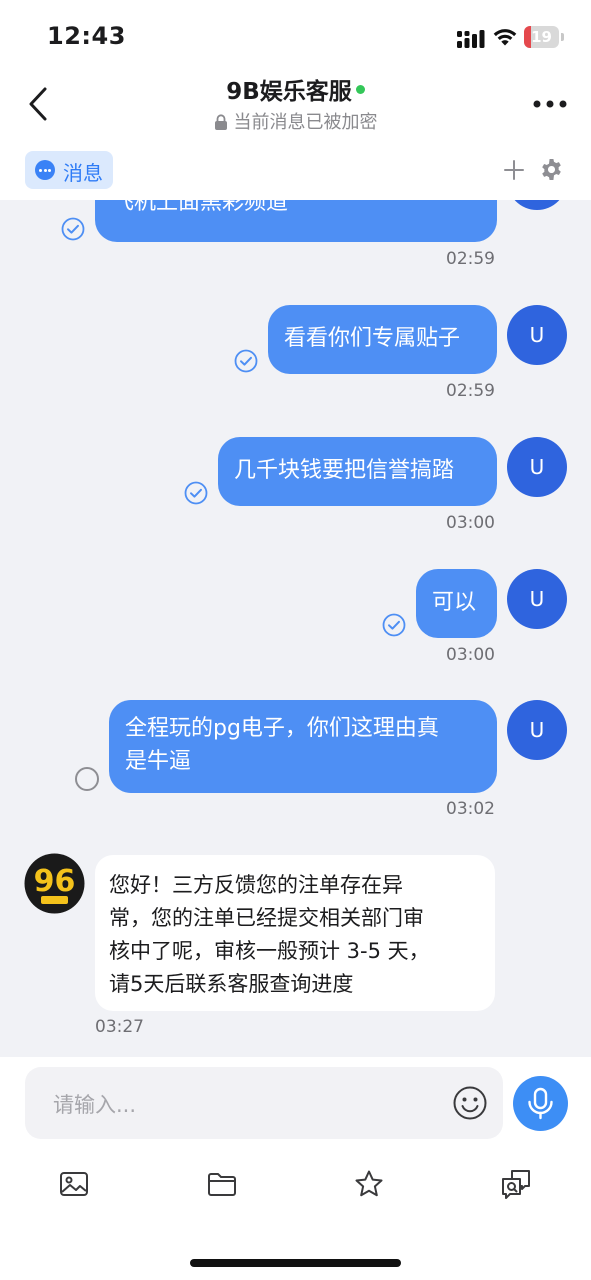 This screenshot has width=591, height=1280. I want to click on agent-avatar: 96, so click(54, 883).